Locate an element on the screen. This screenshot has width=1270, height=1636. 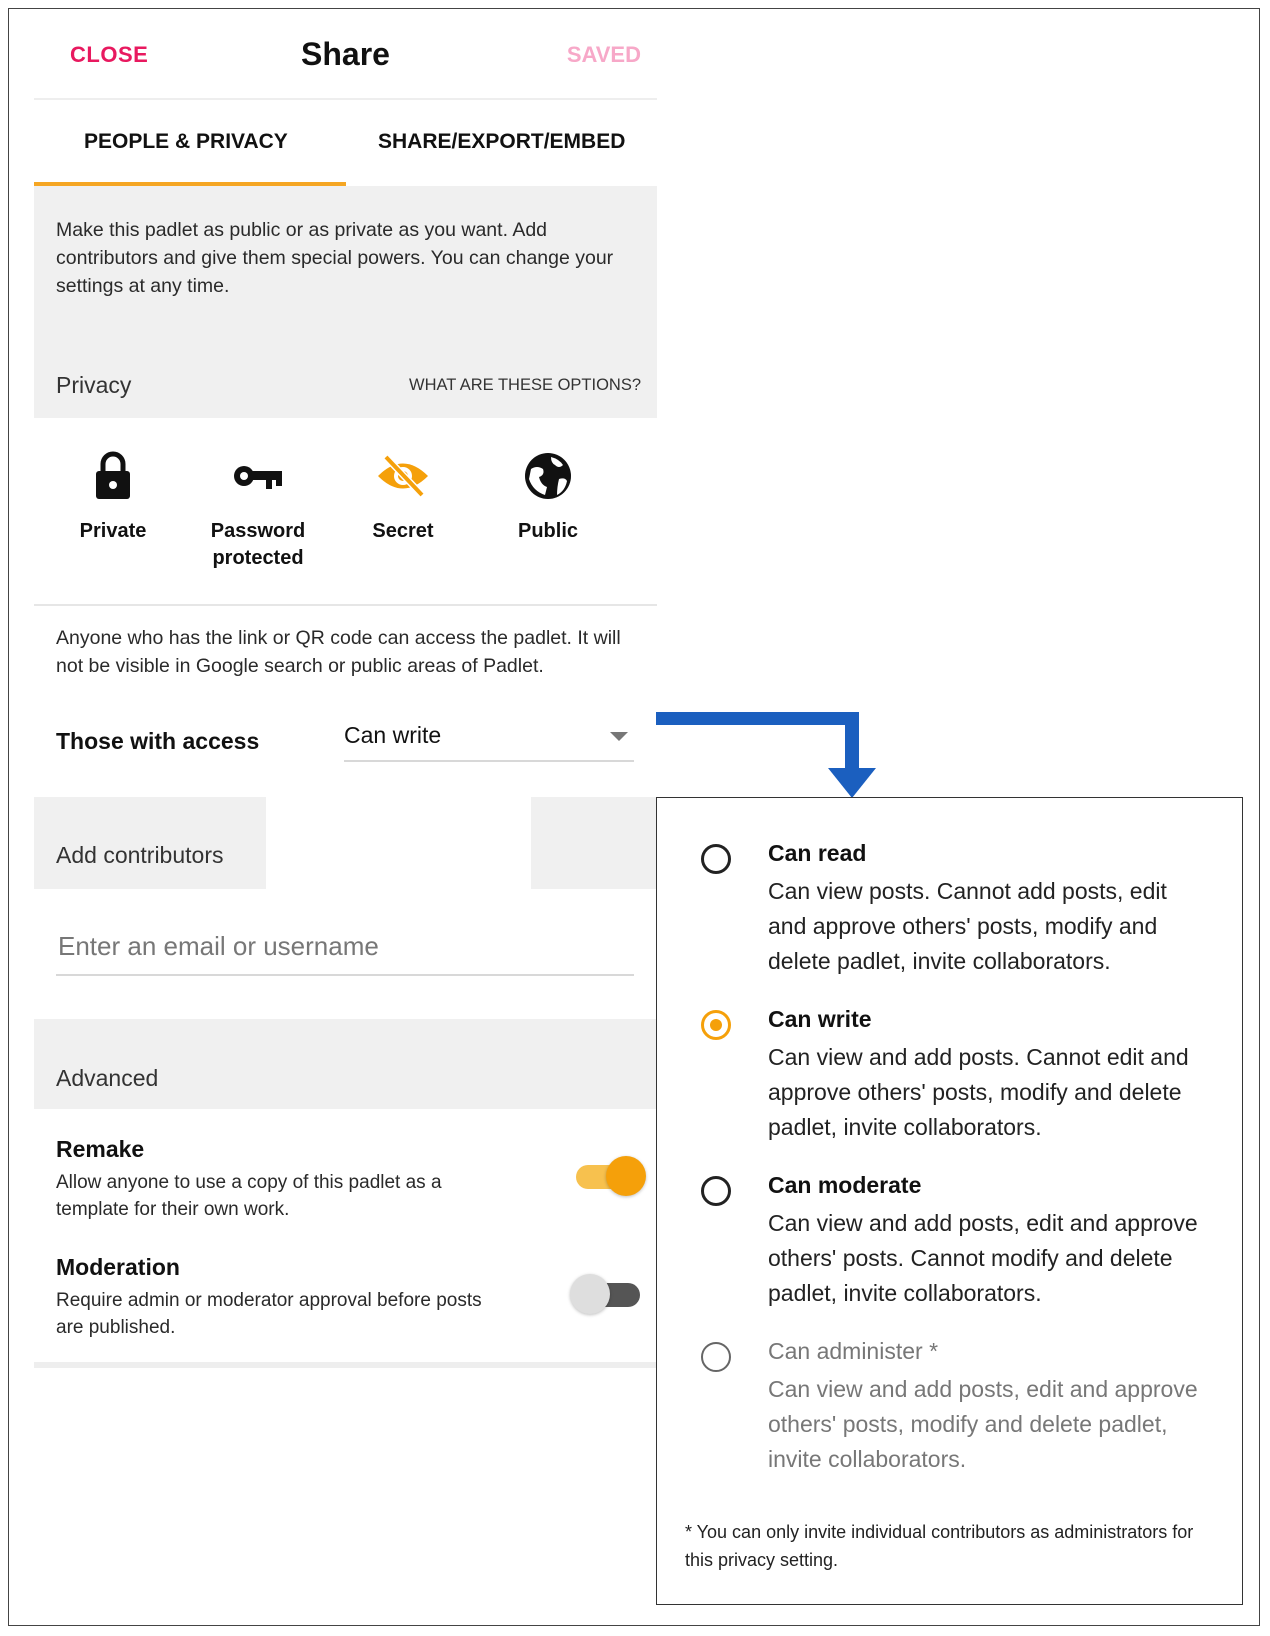
access-option-title: Can write is located at coordinates (820, 1019).